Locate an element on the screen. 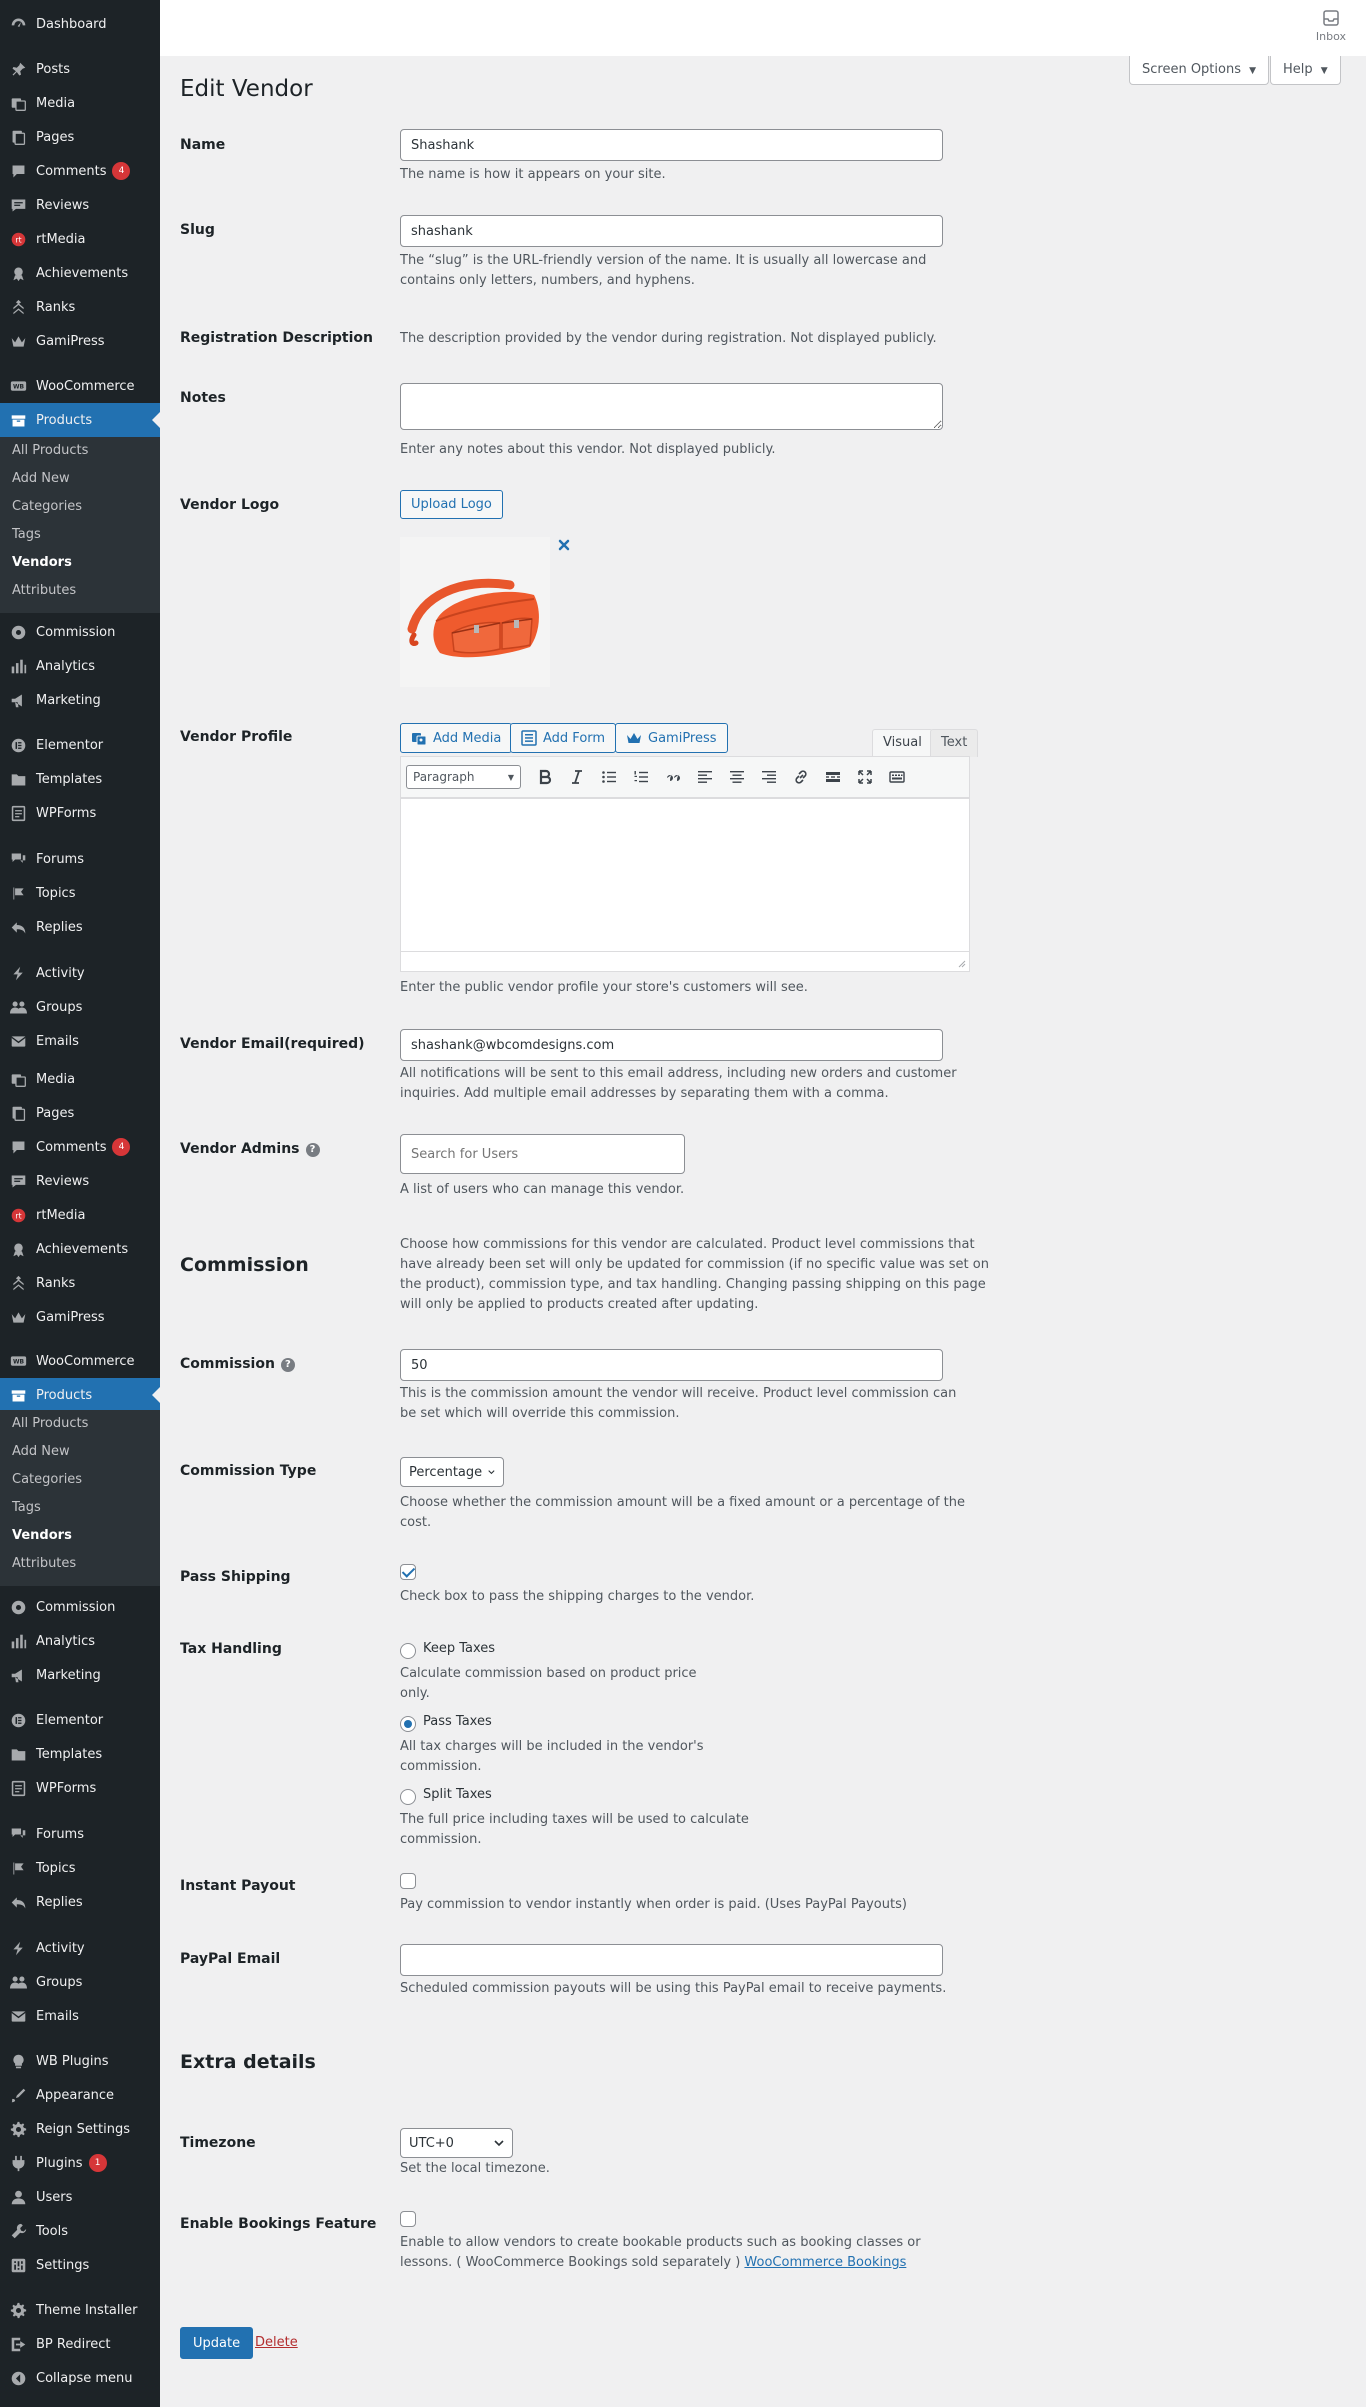  pass-shipping-checkbox is located at coordinates (408, 1572).